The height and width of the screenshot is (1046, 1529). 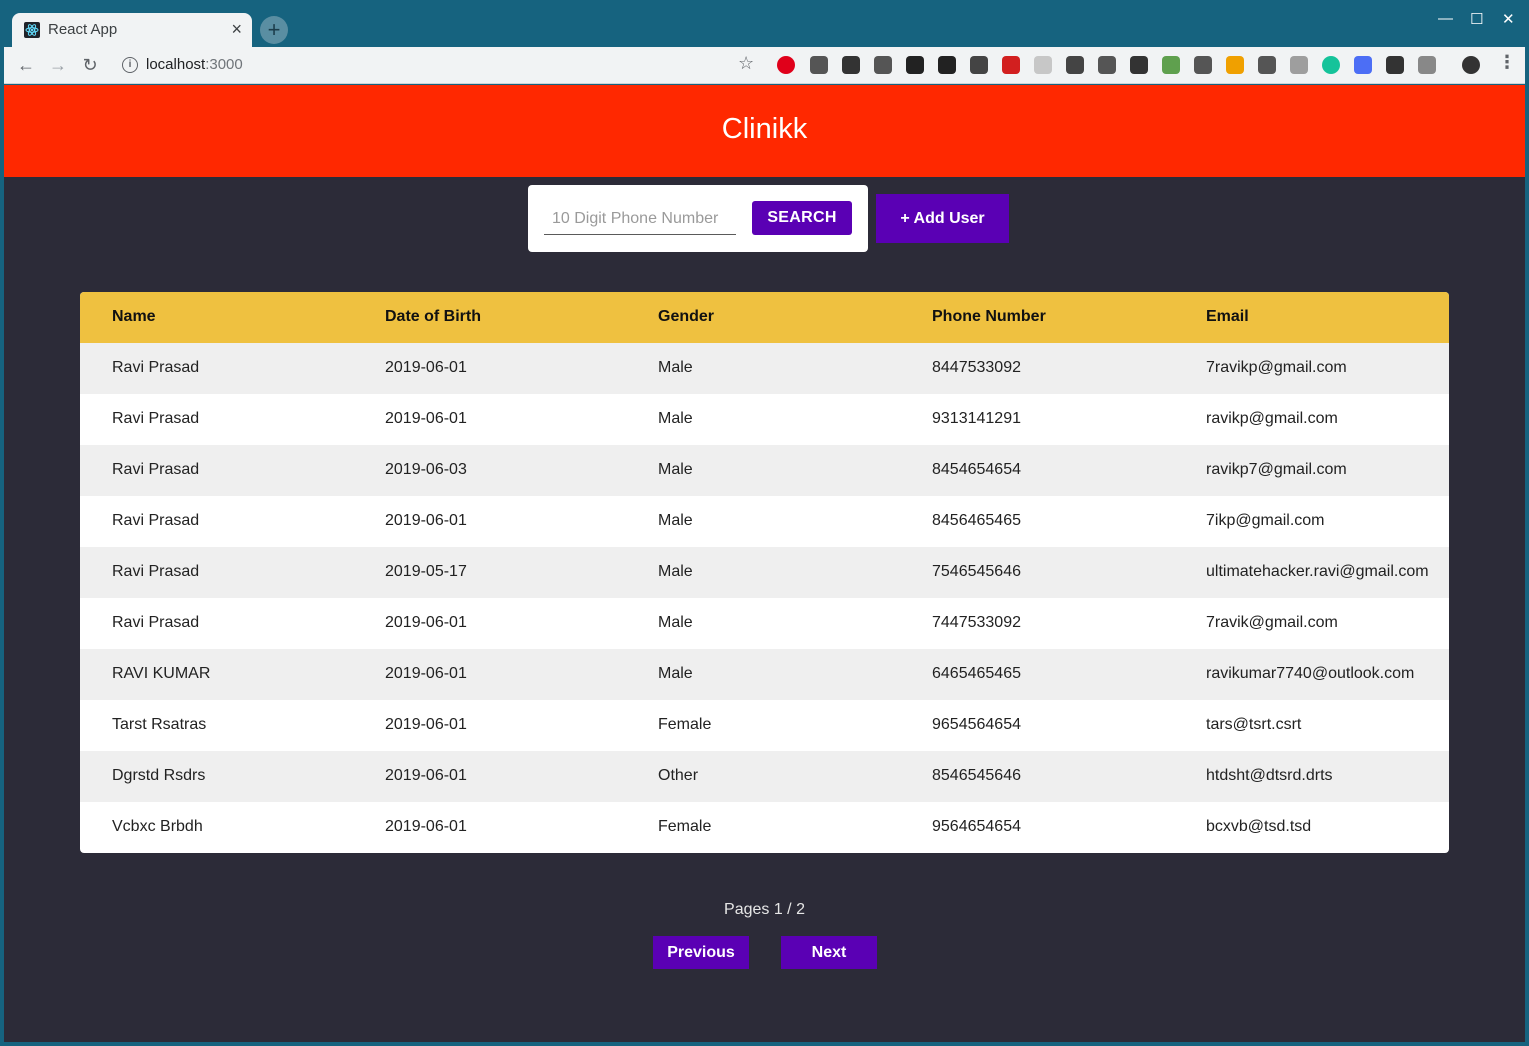 I want to click on cell-name: RAVI KUMAR, so click(x=161, y=673).